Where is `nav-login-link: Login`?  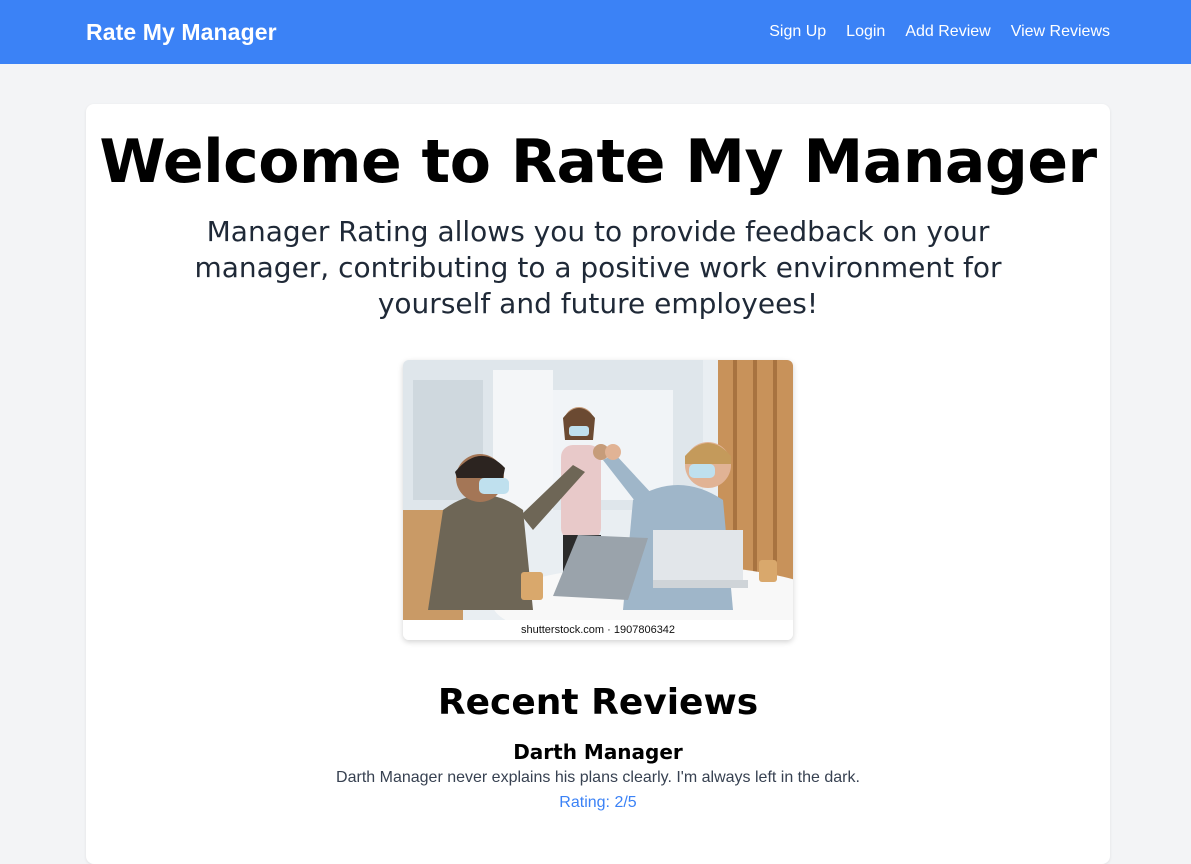 nav-login-link: Login is located at coordinates (865, 32).